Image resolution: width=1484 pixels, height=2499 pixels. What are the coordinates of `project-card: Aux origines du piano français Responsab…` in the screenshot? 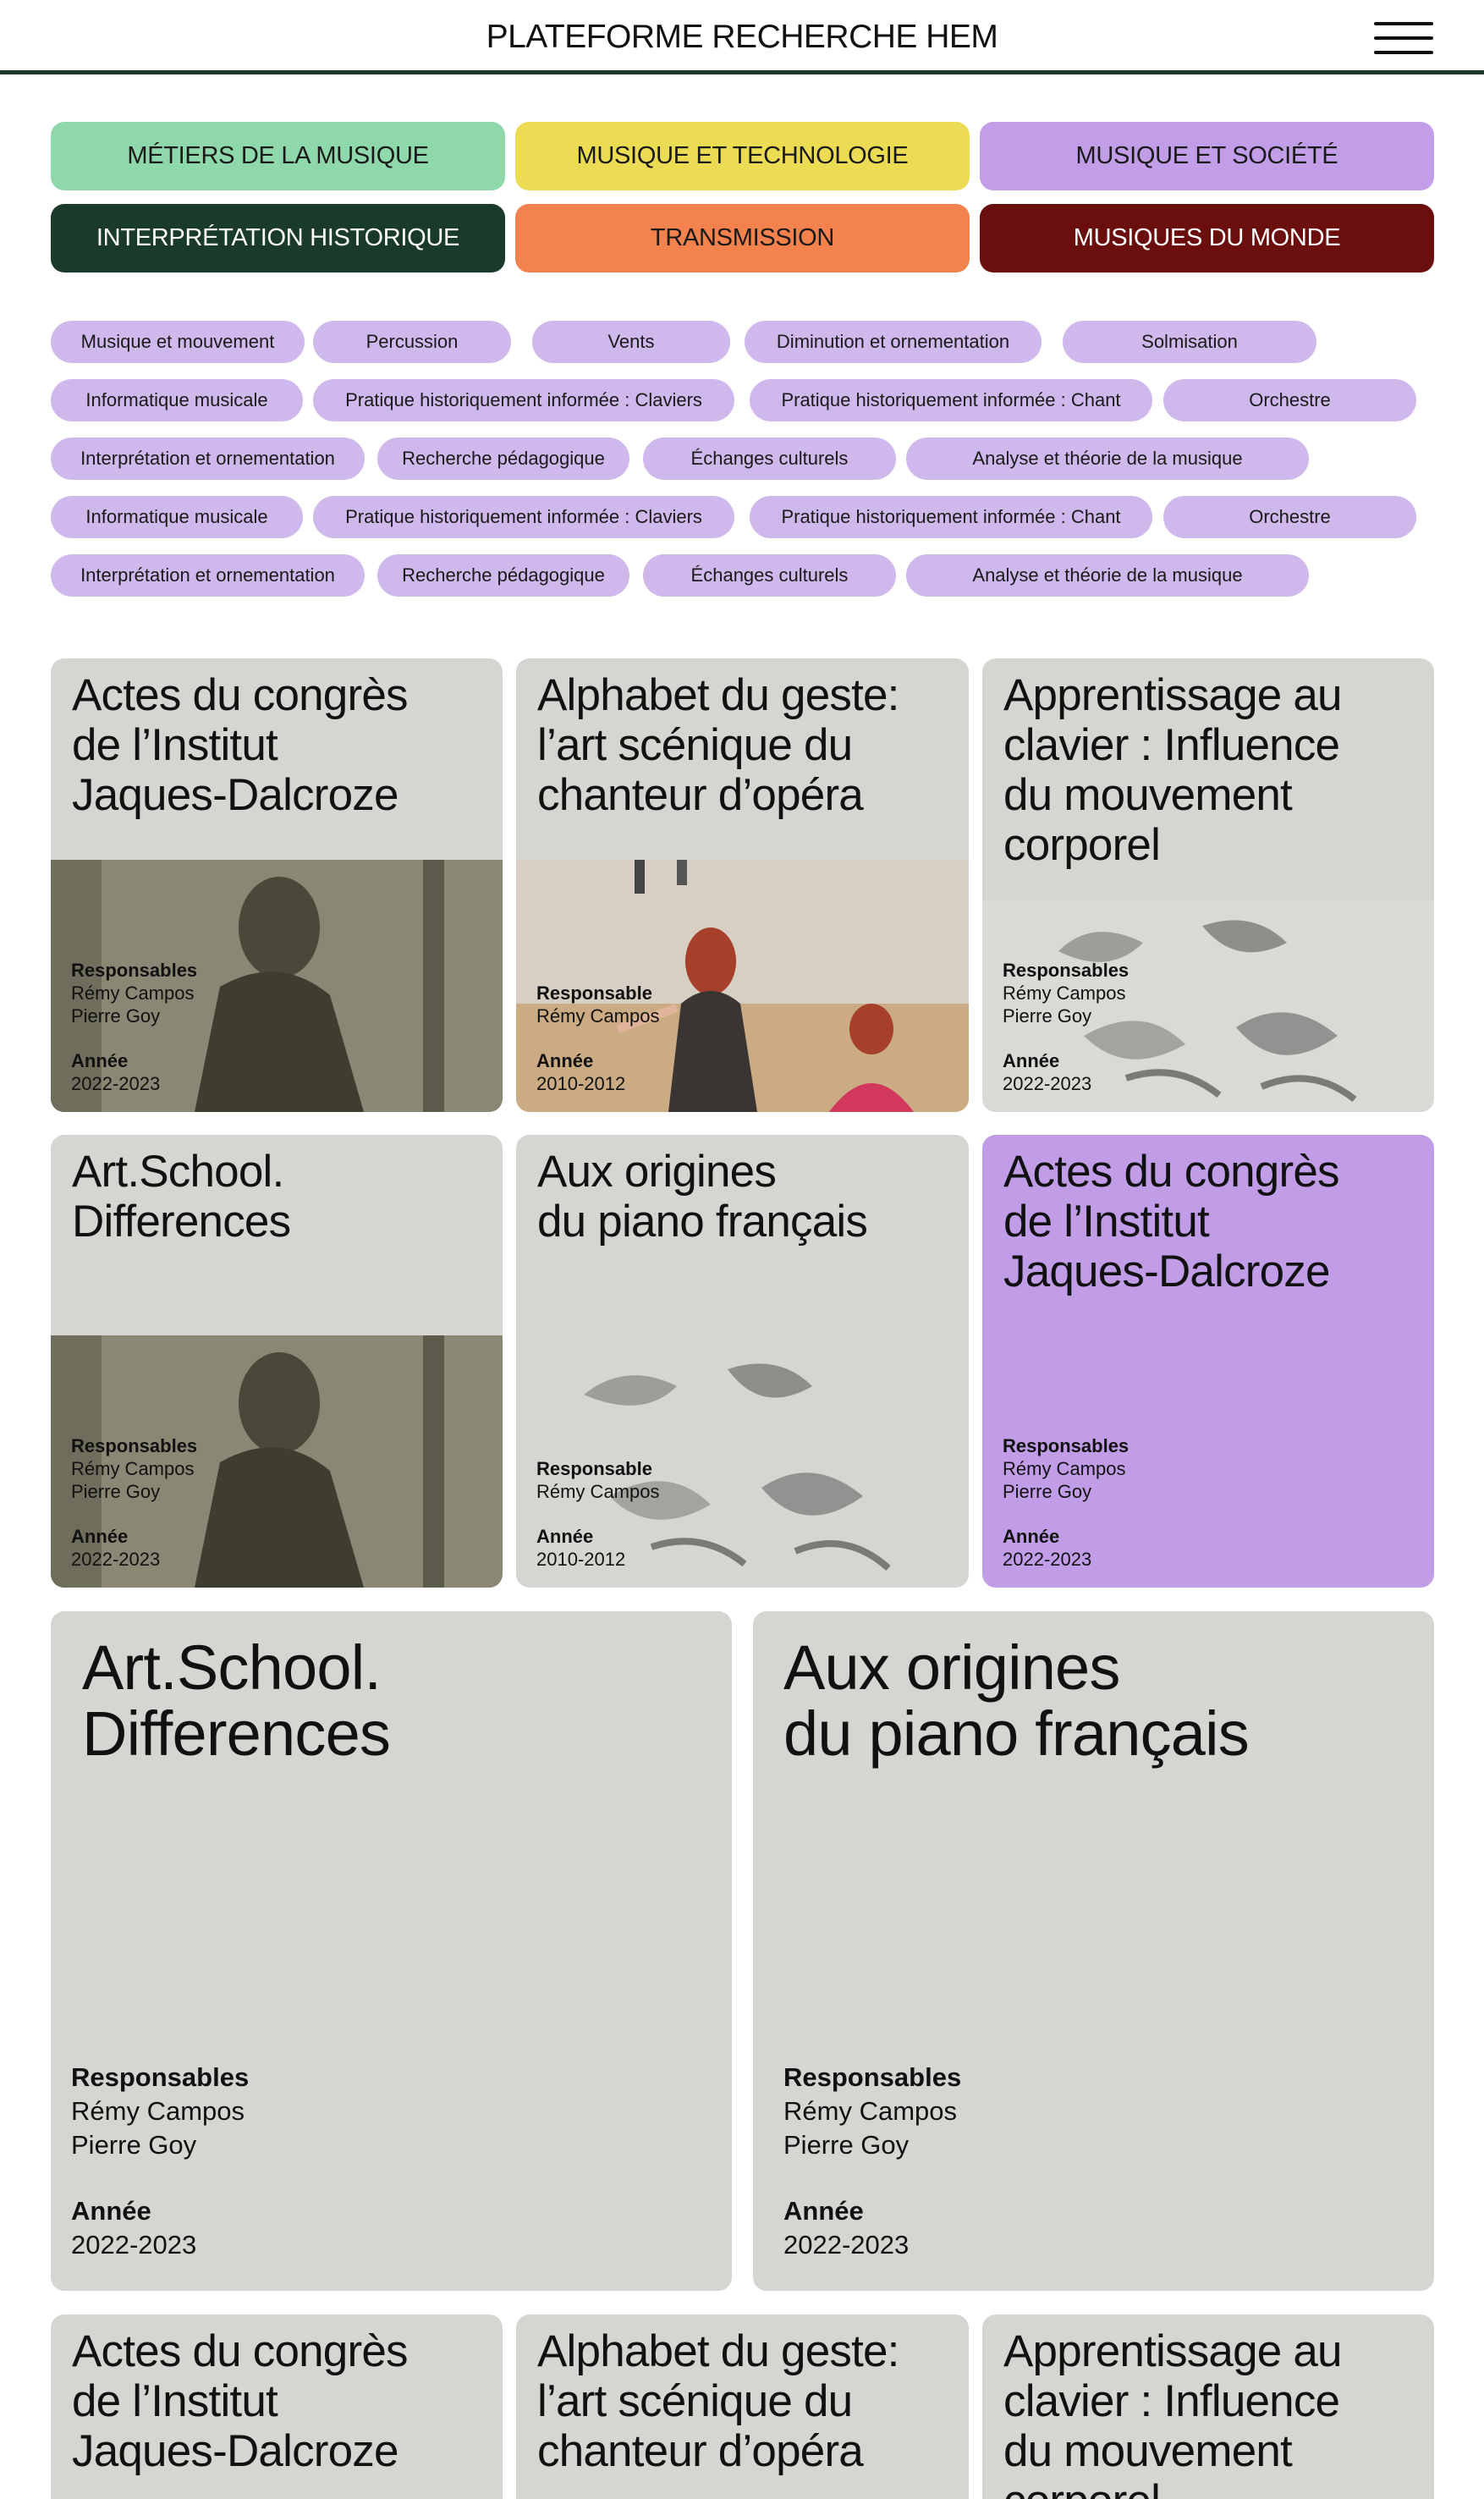 It's located at (742, 1361).